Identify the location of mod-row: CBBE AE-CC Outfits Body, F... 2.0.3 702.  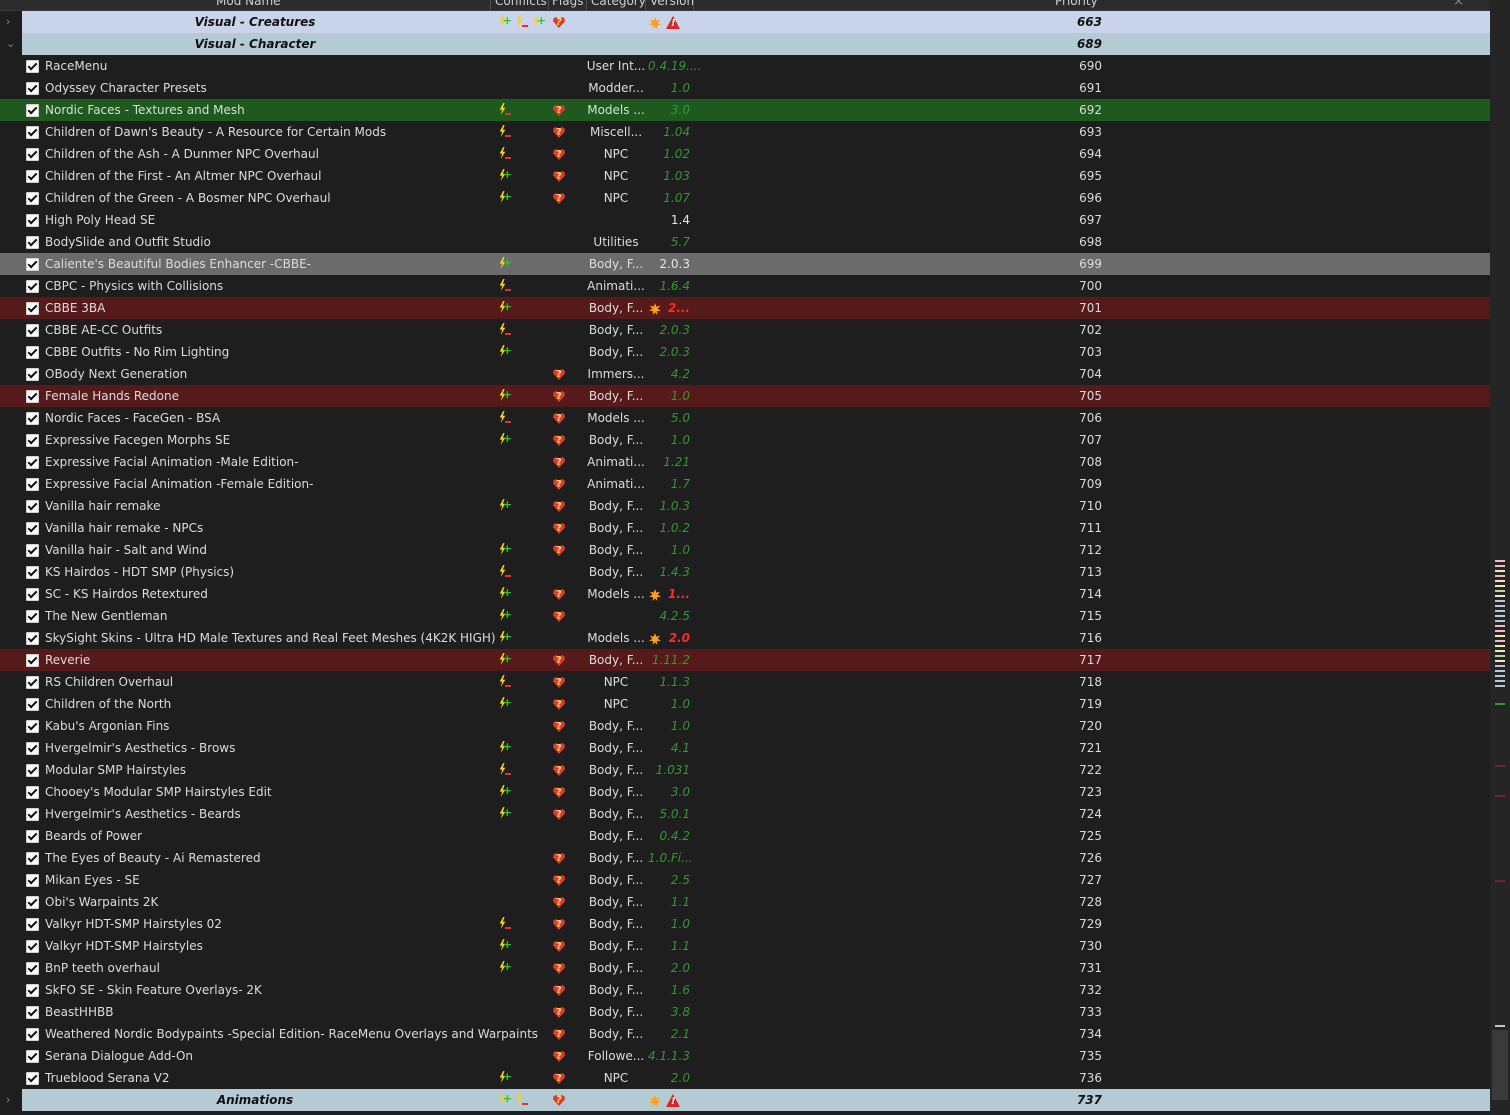
(745, 330).